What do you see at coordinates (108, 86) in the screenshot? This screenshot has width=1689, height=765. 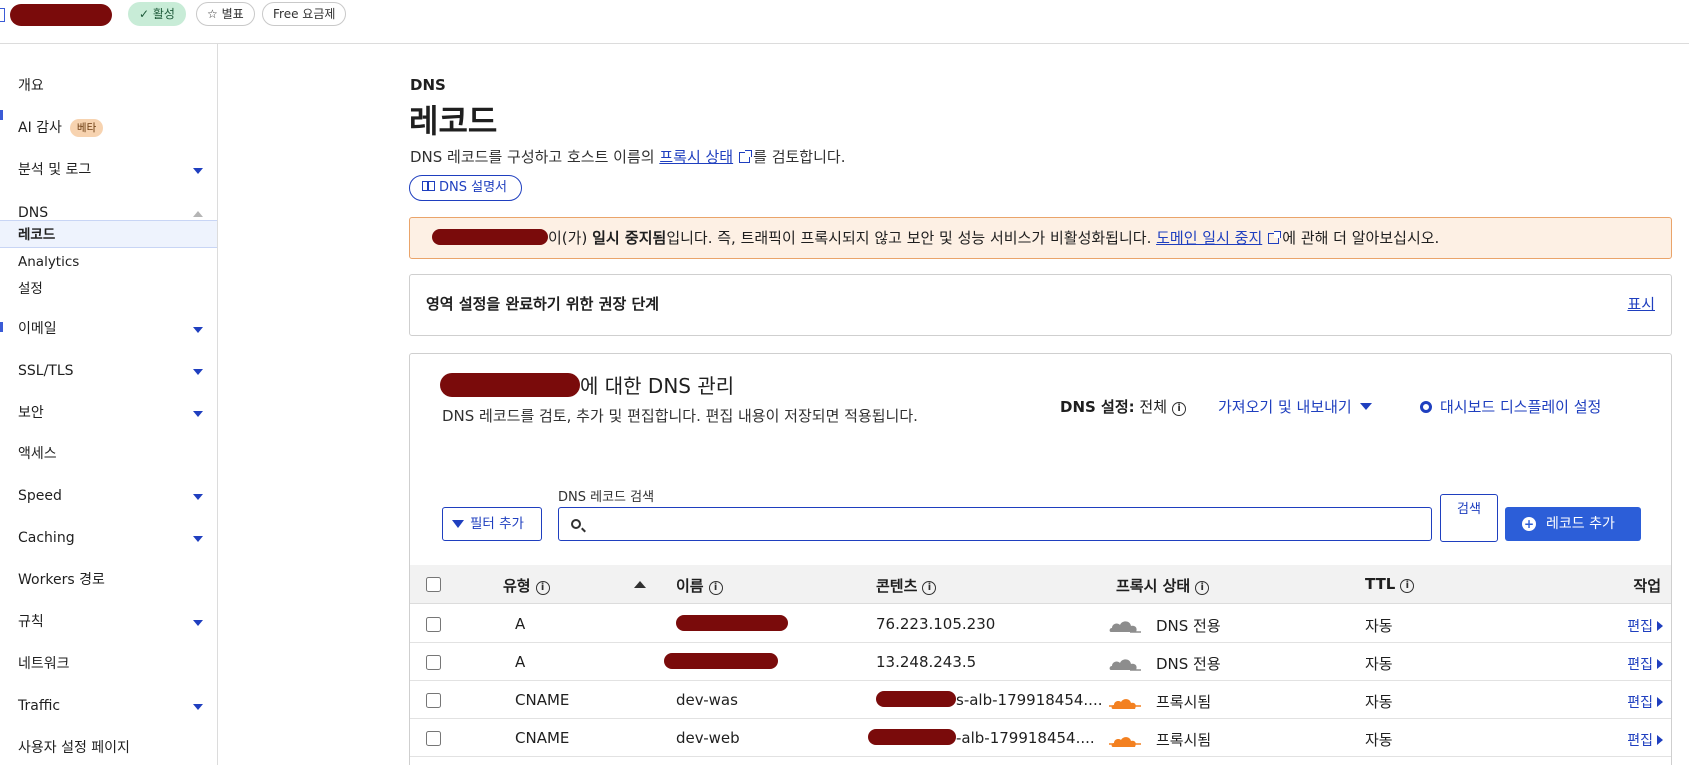 I see `sidebar-item-overview: 개요` at bounding box center [108, 86].